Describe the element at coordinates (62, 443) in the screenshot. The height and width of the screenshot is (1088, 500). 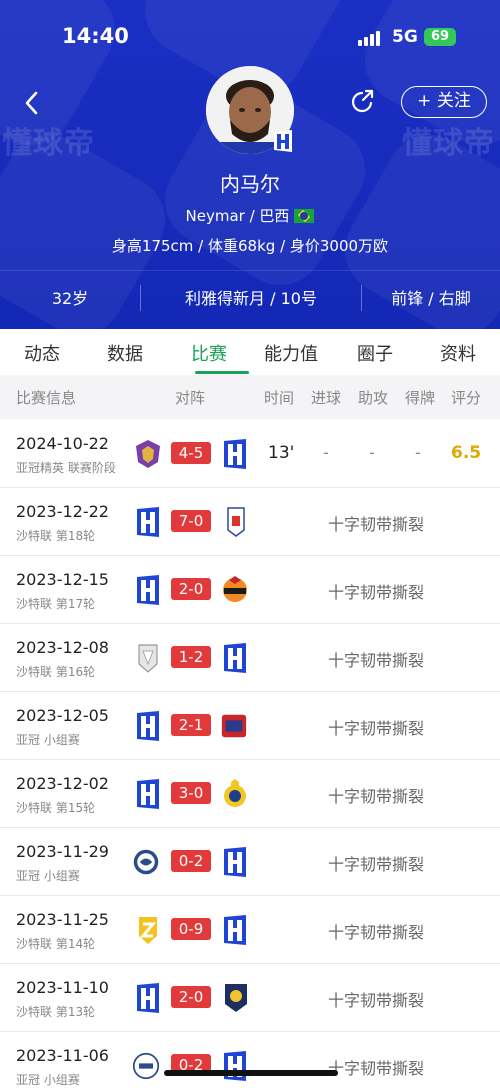
I see `match-date: 2024-10-22` at that location.